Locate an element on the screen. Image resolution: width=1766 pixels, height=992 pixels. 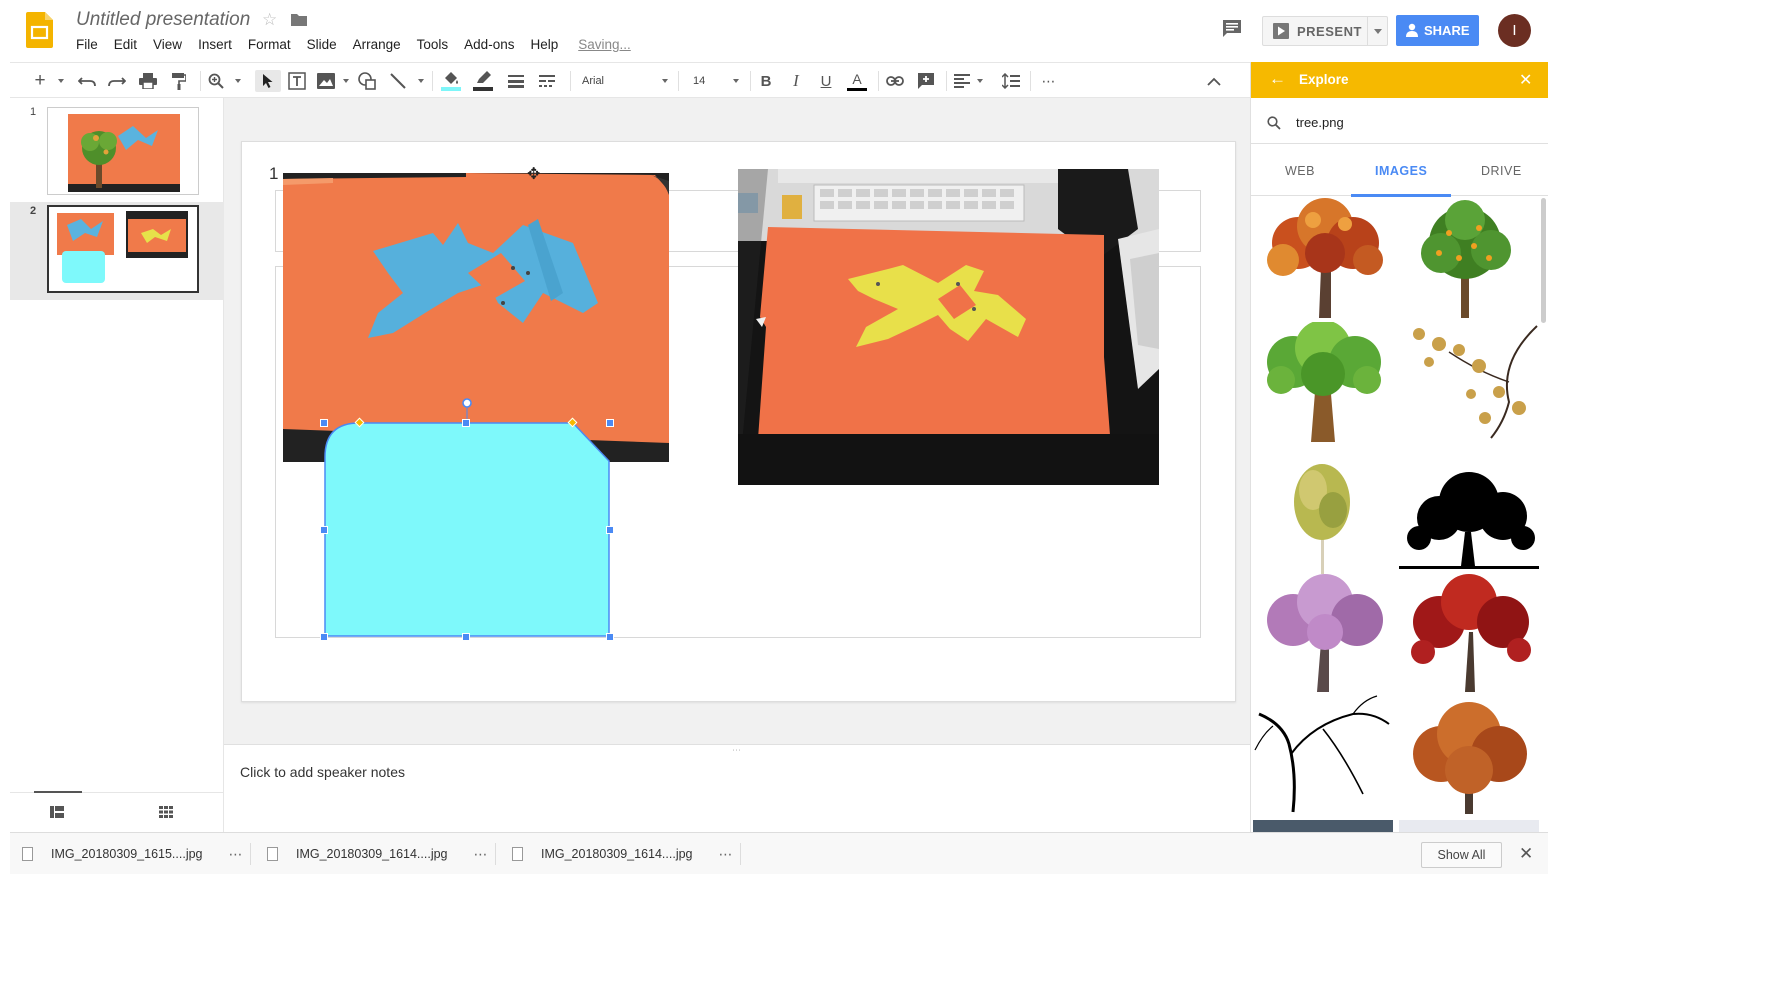
menu-insert: Insert is located at coordinates (215, 44).